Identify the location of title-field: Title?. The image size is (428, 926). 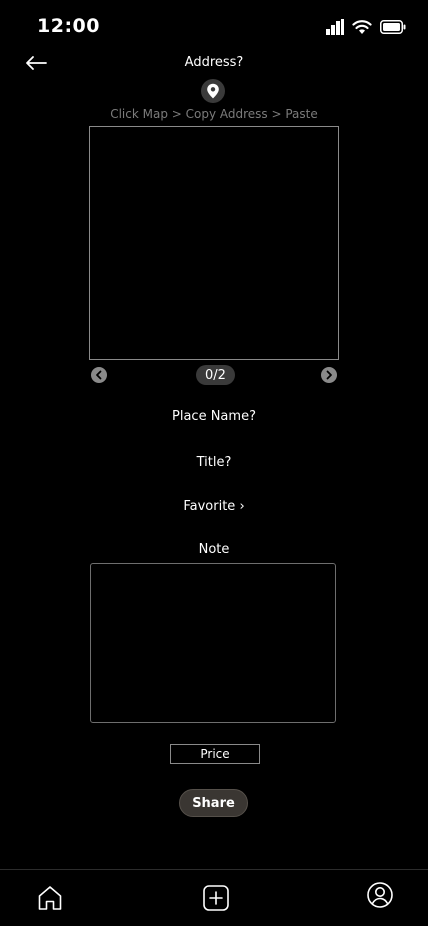
(214, 462).